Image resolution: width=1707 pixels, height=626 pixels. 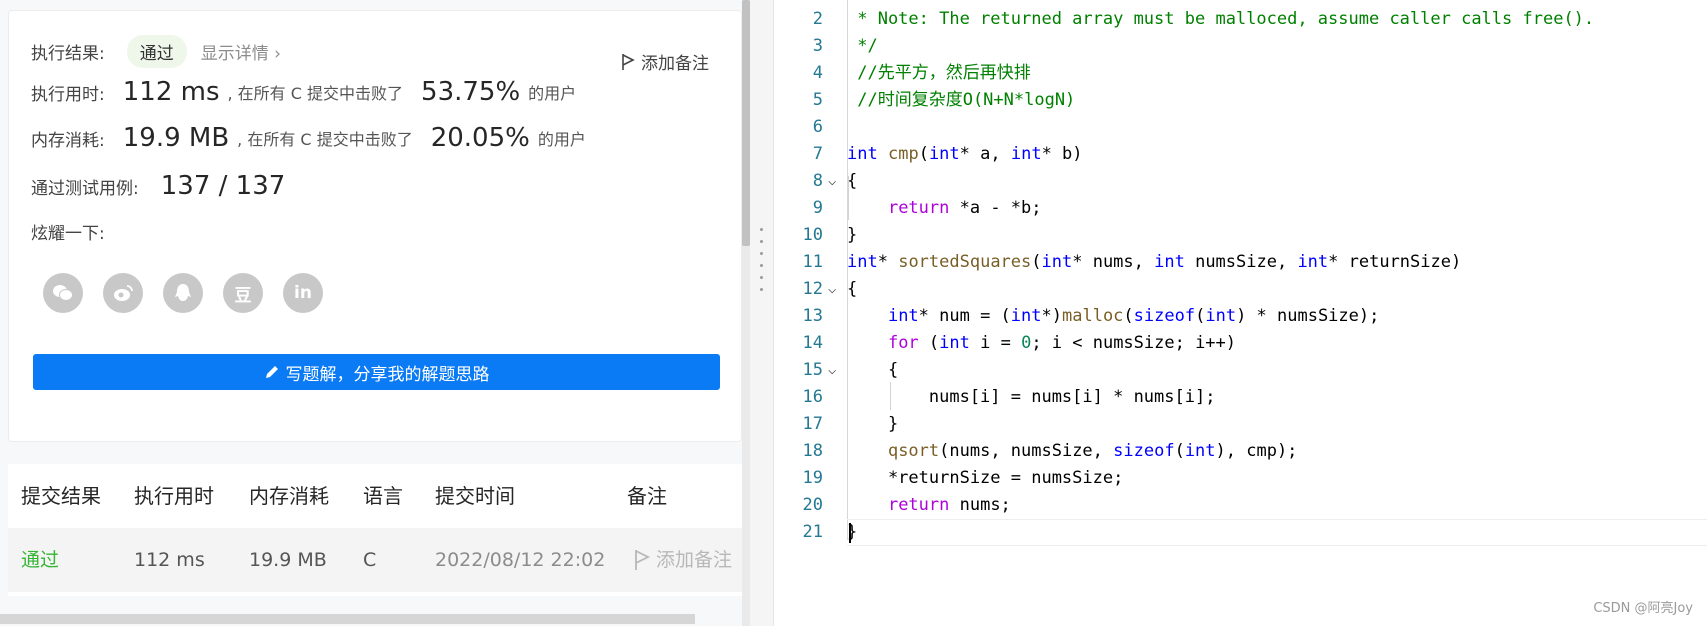 What do you see at coordinates (944, 208) in the screenshot?
I see `code-text: return *a - *b;` at bounding box center [944, 208].